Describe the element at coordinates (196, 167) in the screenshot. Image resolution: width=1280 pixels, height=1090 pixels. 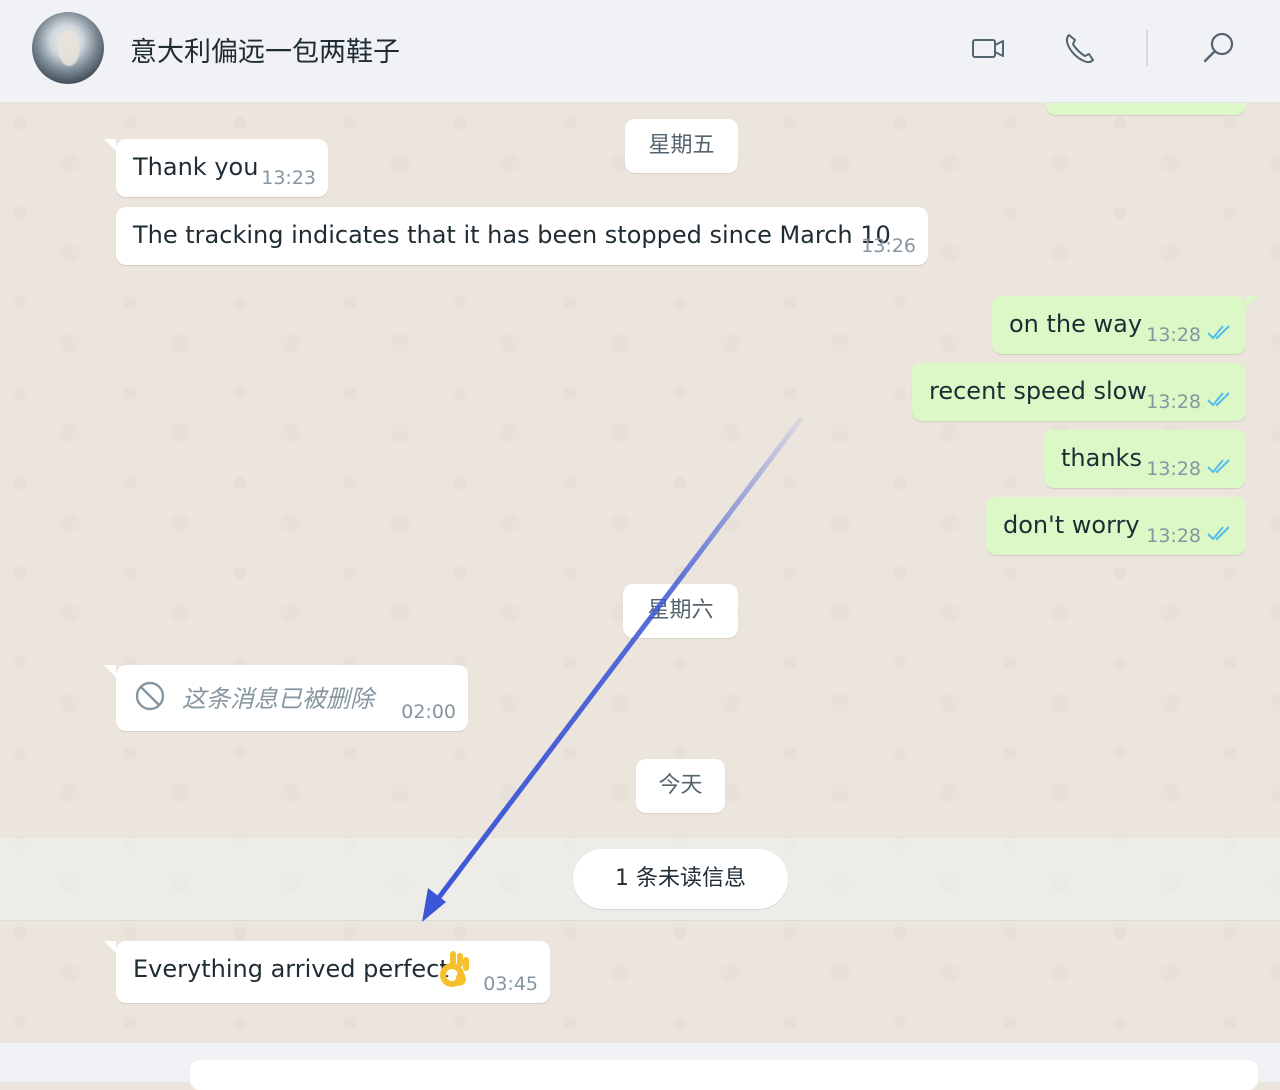
I see `message-text: Thank you` at that location.